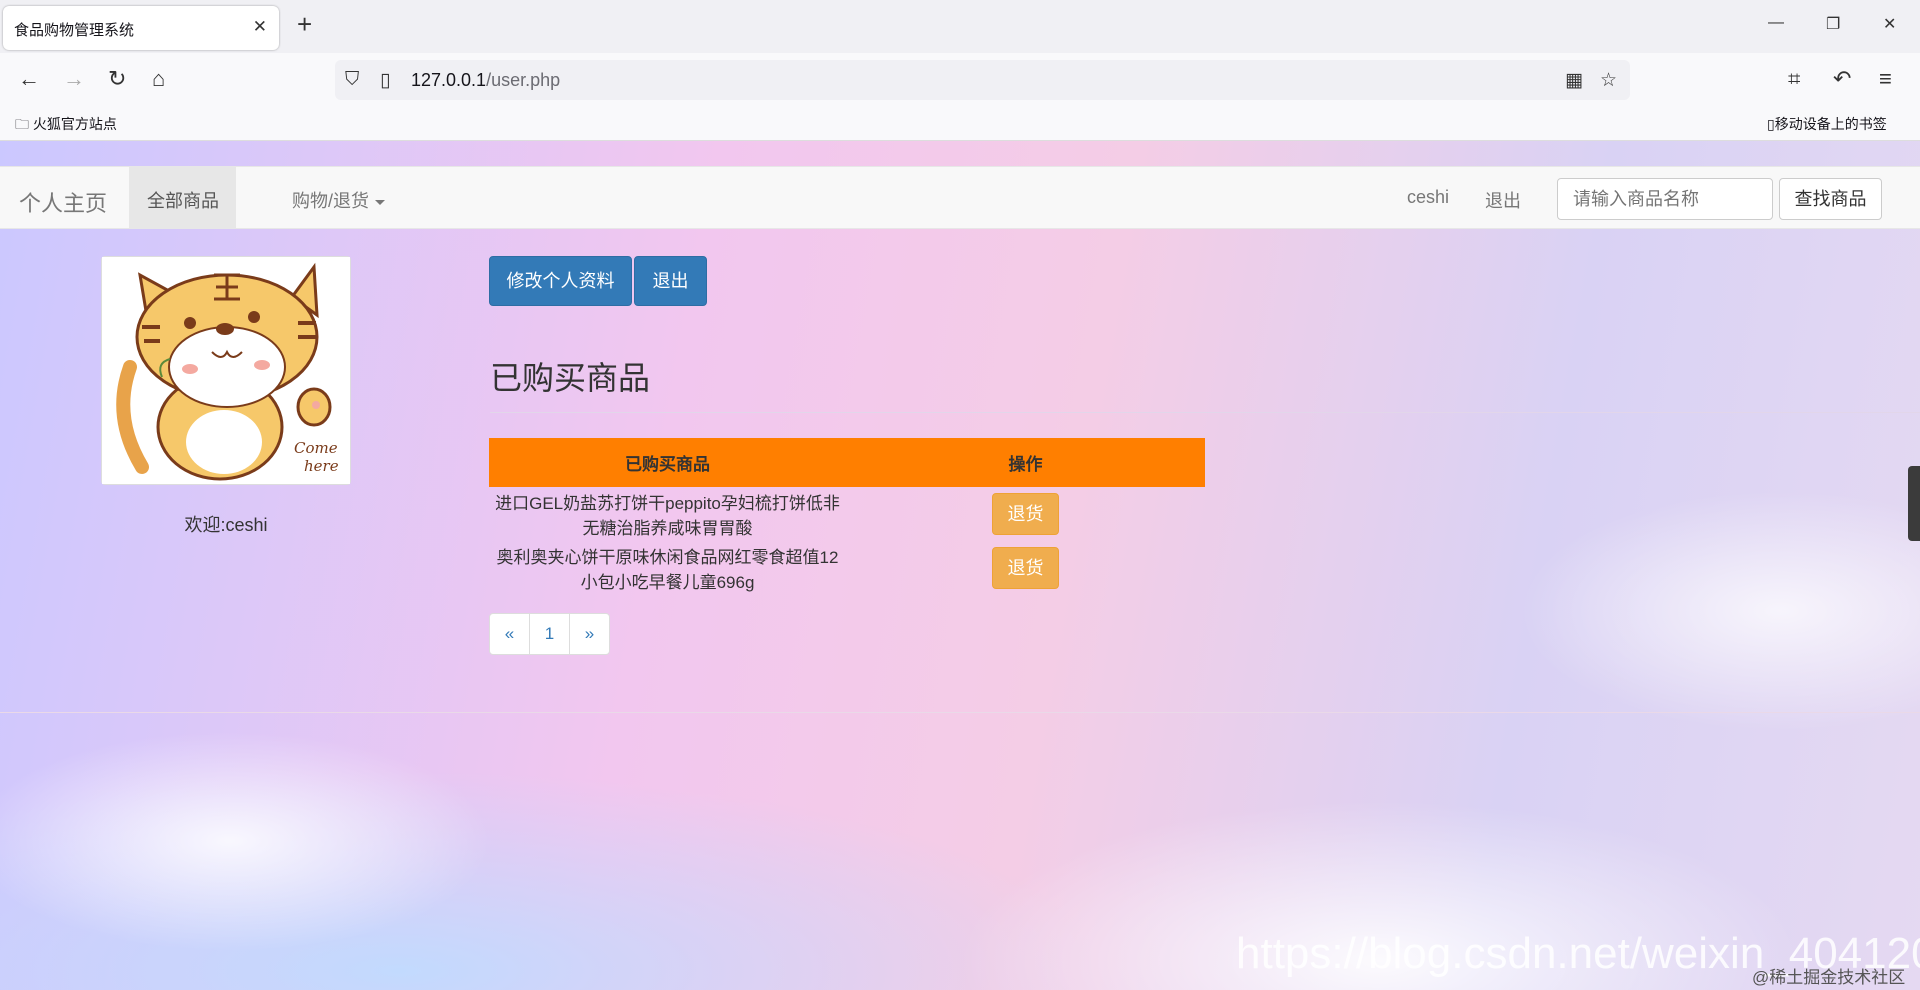  I want to click on home-icon: ⌂, so click(158, 79).